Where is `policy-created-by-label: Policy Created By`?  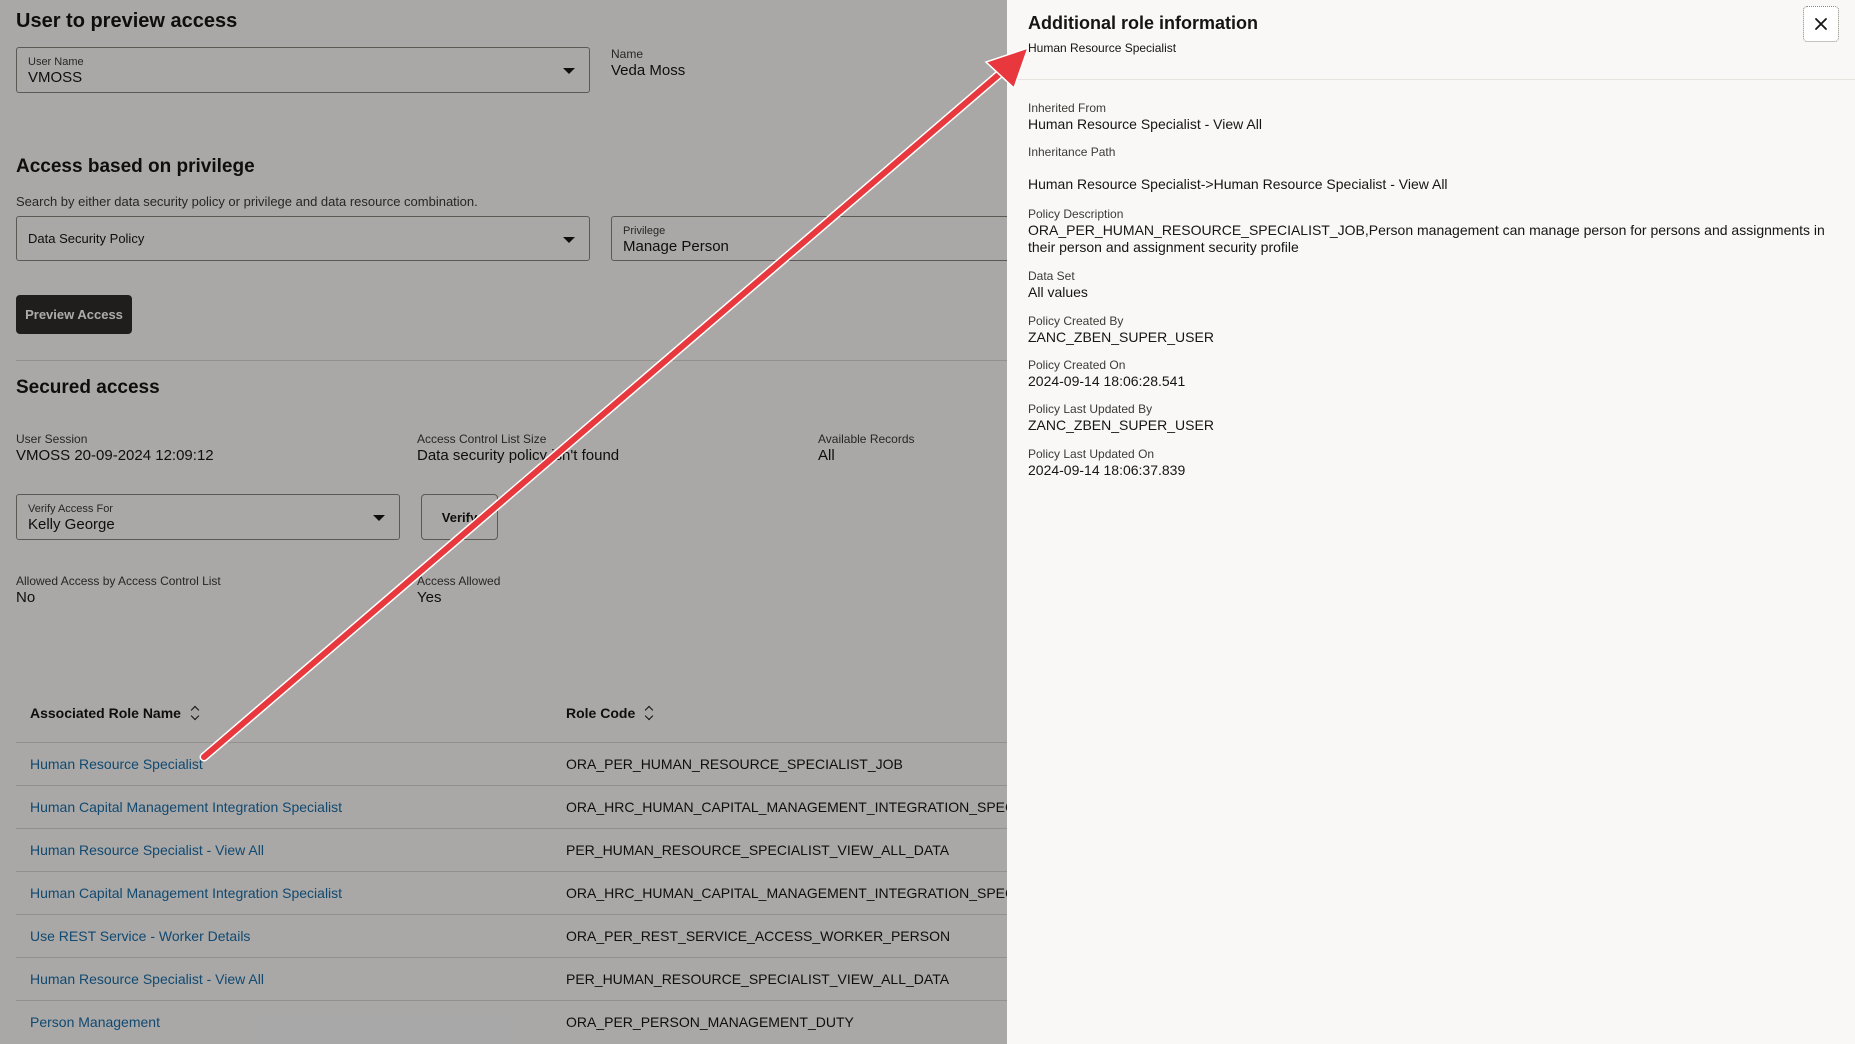
policy-created-by-label: Policy Created By is located at coordinates (1076, 321).